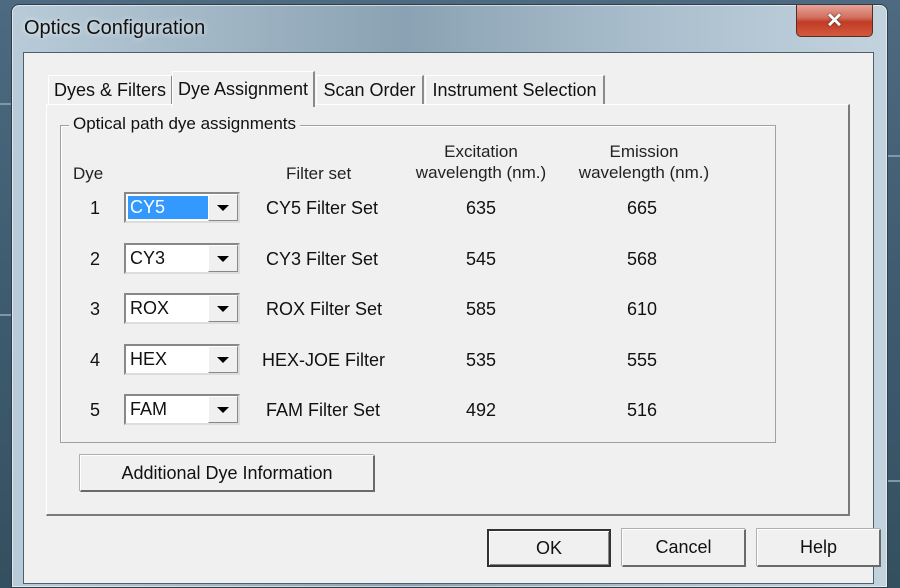  What do you see at coordinates (324, 309) in the screenshot?
I see `filter-set-name: ROX Filter Set` at bounding box center [324, 309].